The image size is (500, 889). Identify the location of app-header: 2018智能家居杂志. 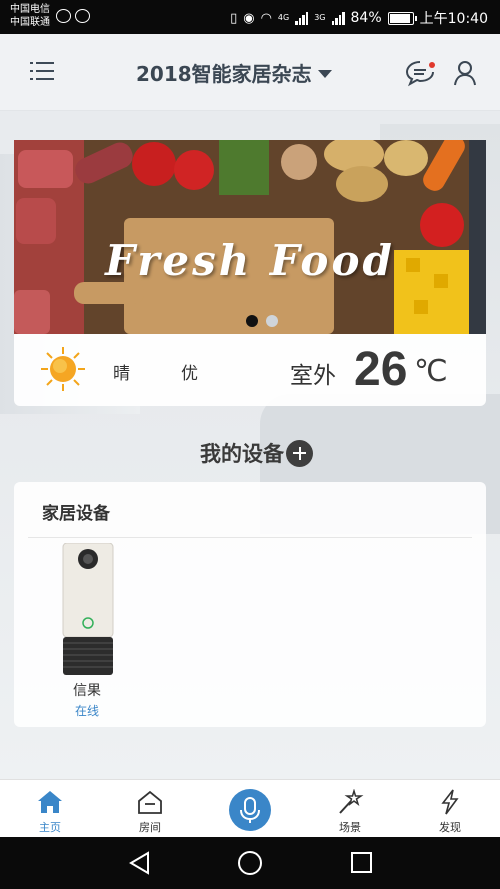
(250, 72).